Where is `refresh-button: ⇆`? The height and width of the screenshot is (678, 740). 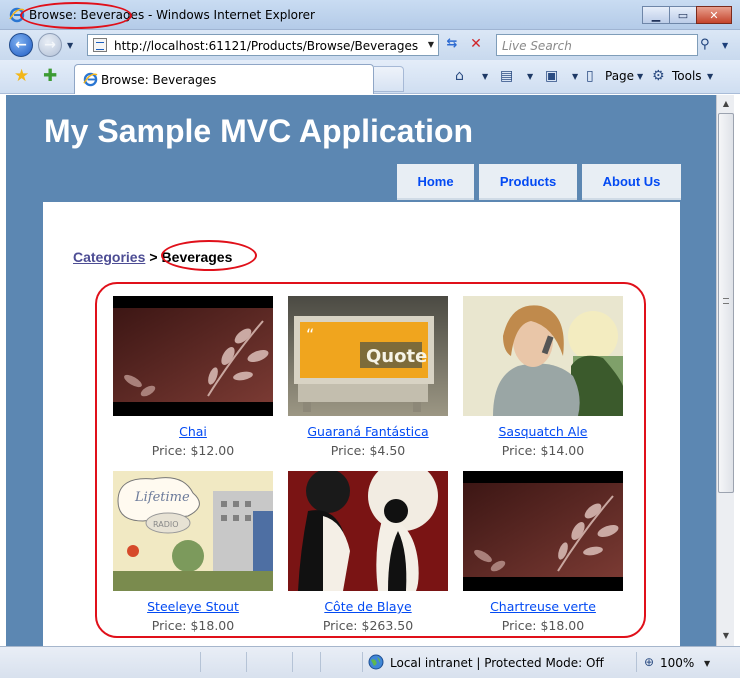 refresh-button: ⇆ is located at coordinates (452, 45).